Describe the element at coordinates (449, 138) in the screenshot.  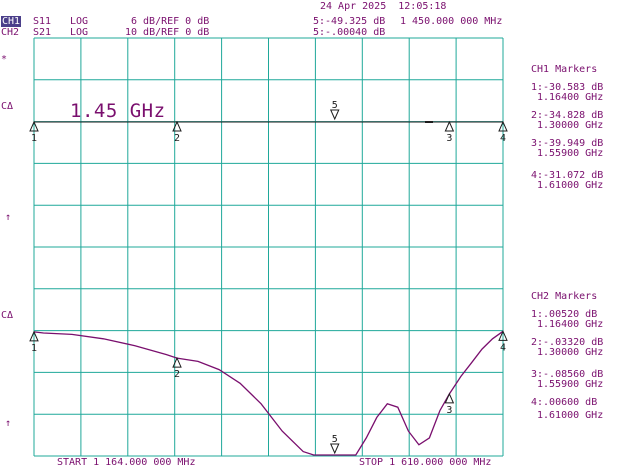
I see `ch1-marker-3-number: 3` at that location.